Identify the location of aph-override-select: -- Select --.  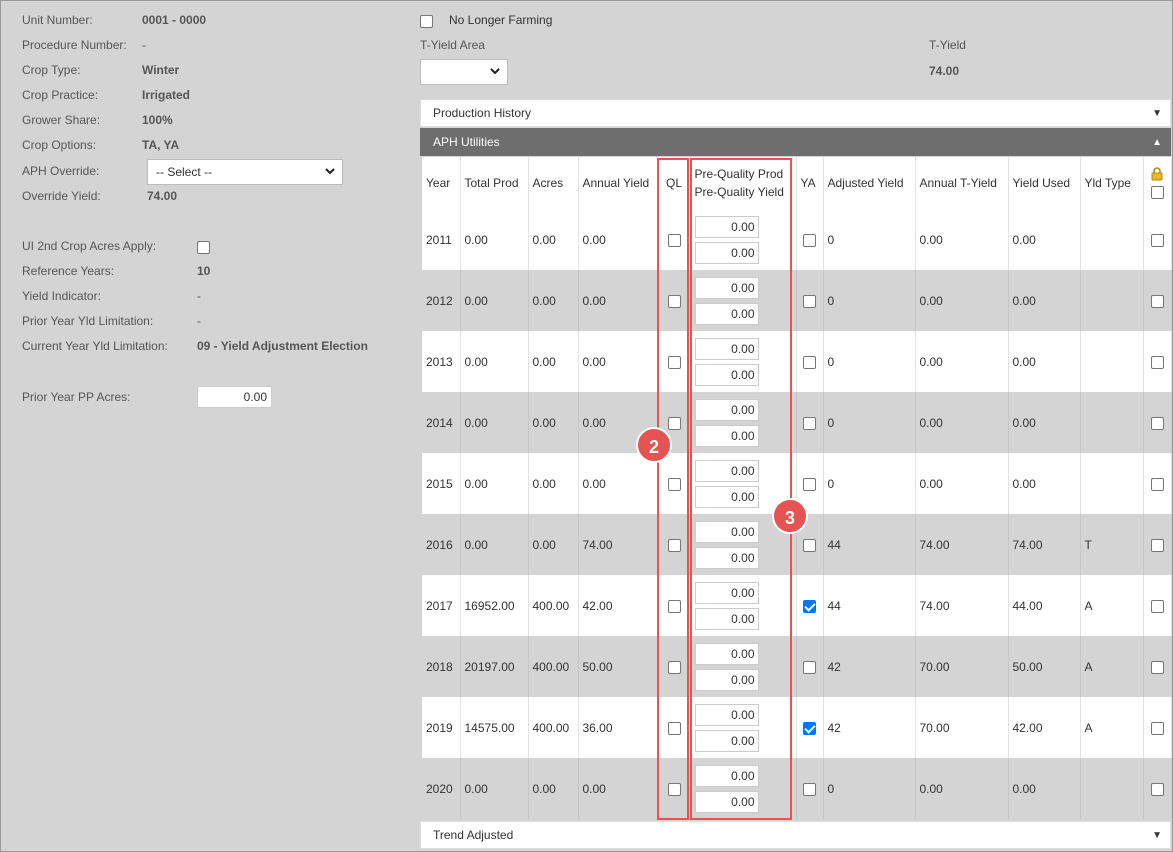
(245, 172).